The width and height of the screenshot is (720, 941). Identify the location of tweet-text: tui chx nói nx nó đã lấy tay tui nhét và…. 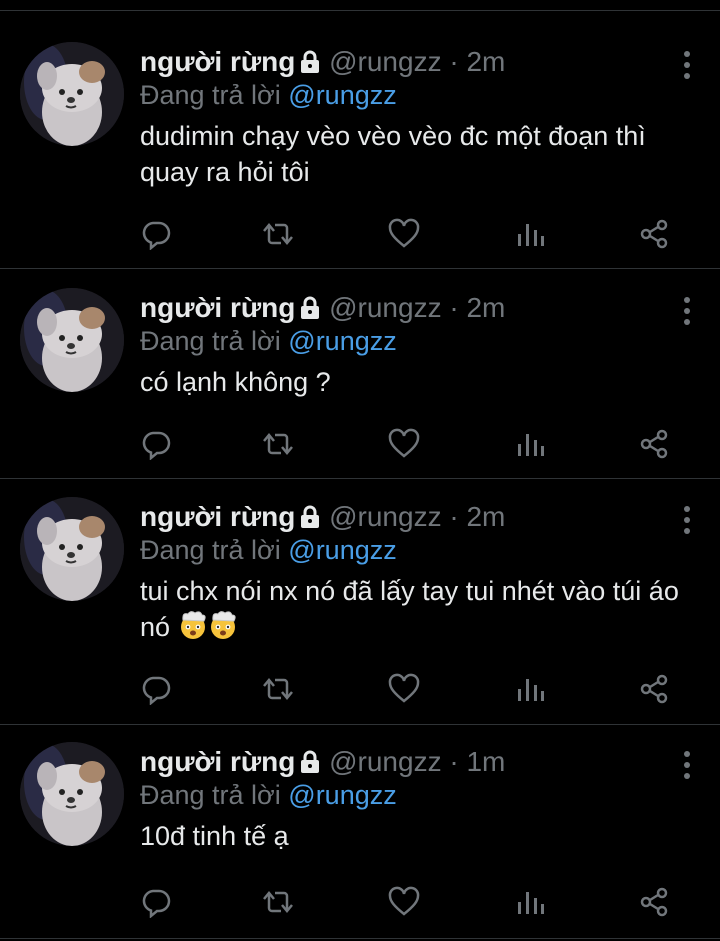
(420, 611).